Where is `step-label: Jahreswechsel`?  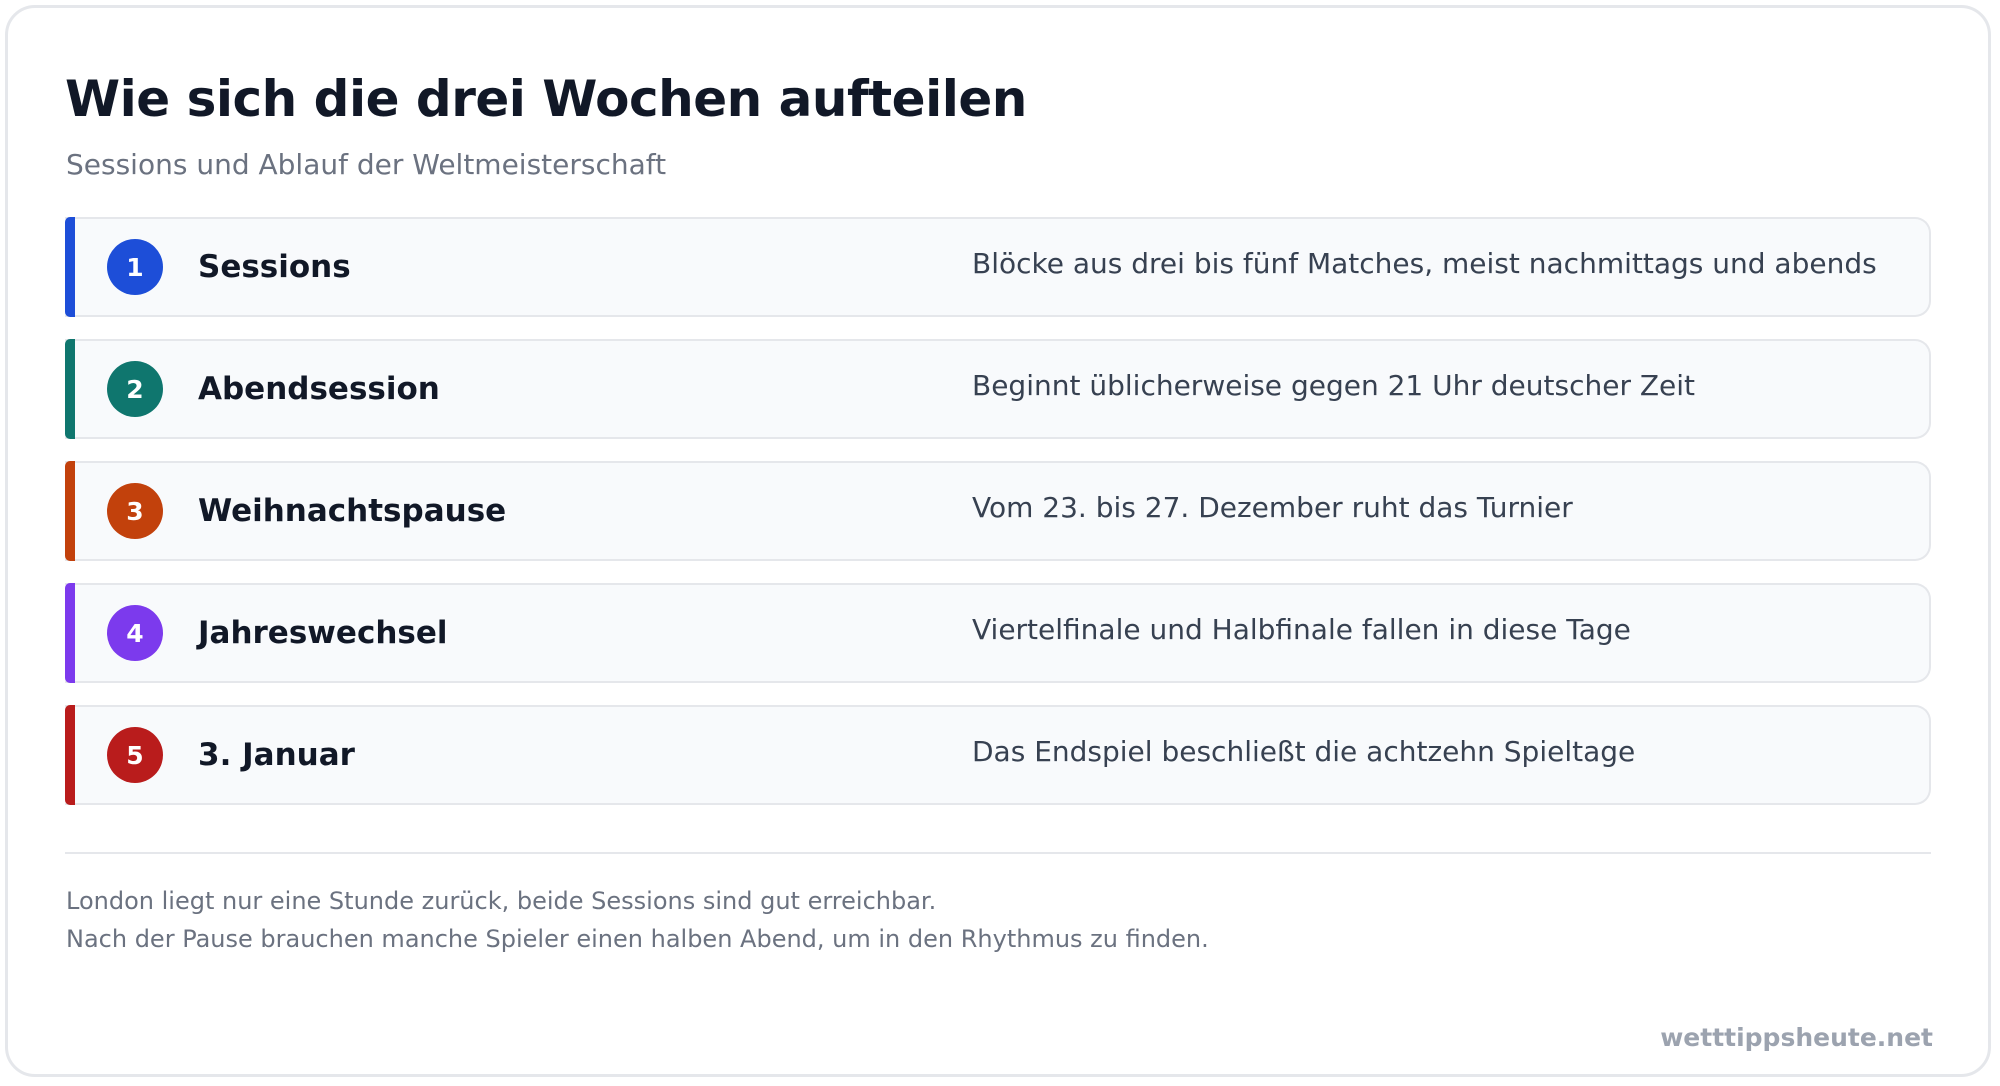
step-label: Jahreswechsel is located at coordinates (323, 633).